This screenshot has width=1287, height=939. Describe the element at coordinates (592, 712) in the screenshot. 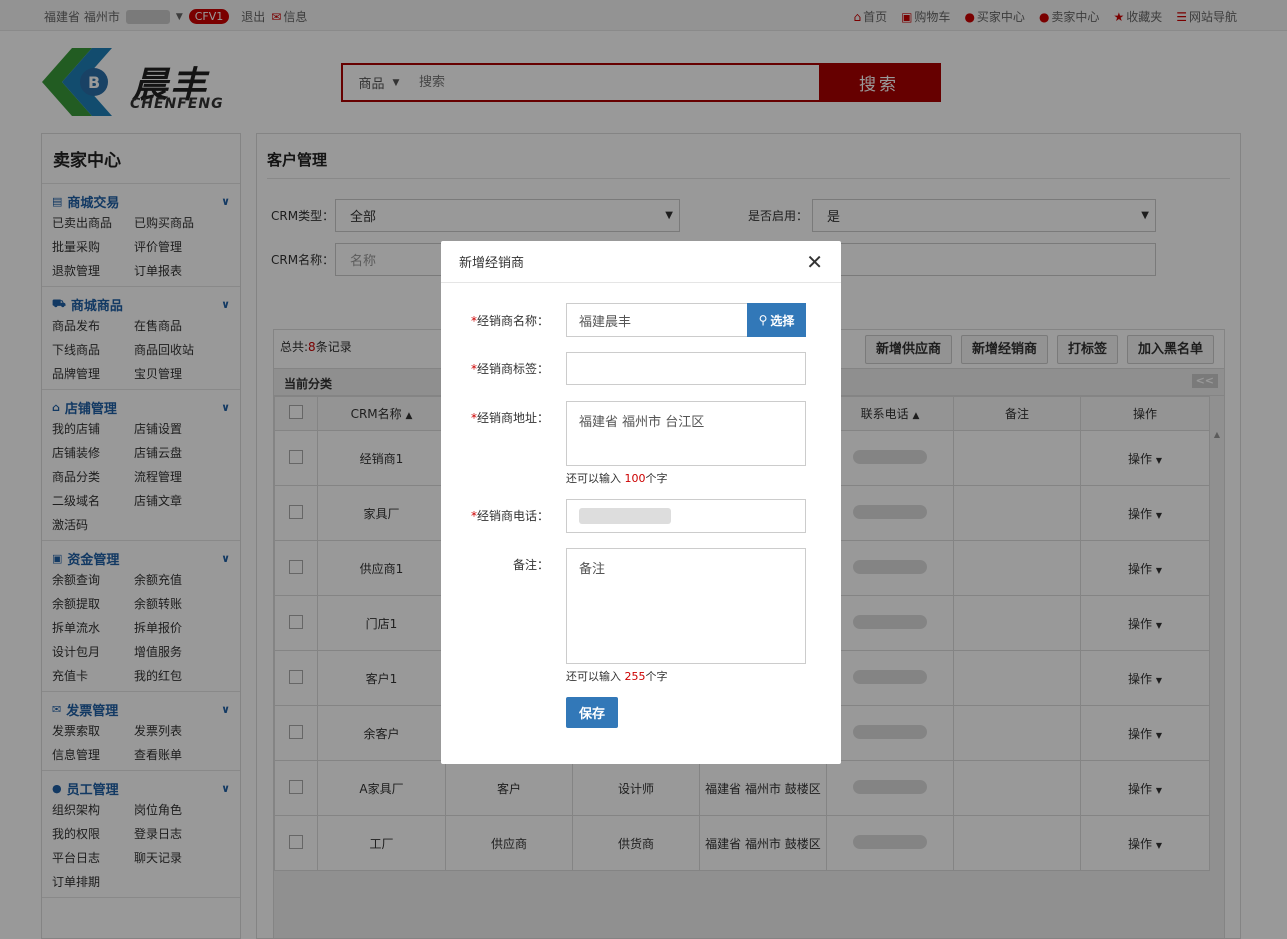

I see `save-button: 保存` at that location.